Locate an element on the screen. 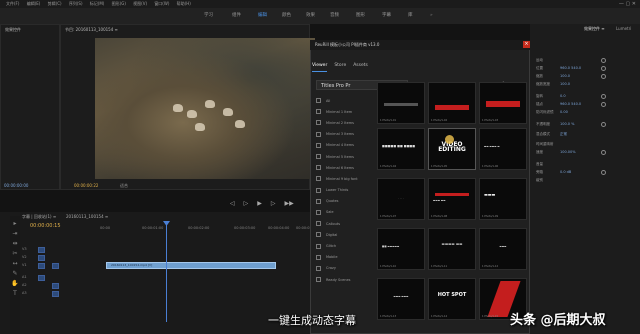  slip-icon: ↔ is located at coordinates (14, 263).